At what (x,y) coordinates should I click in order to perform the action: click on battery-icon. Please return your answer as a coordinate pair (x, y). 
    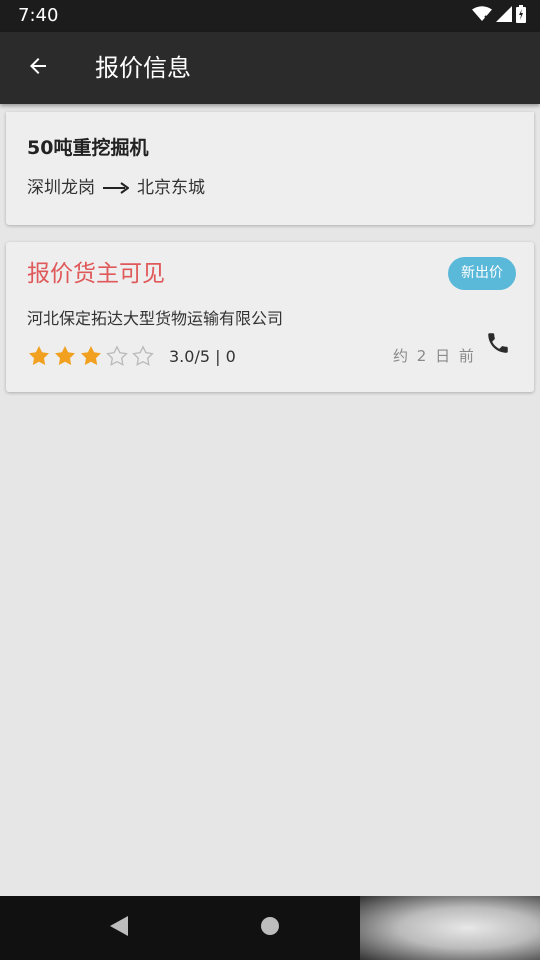
    Looking at the image, I should click on (521, 16).